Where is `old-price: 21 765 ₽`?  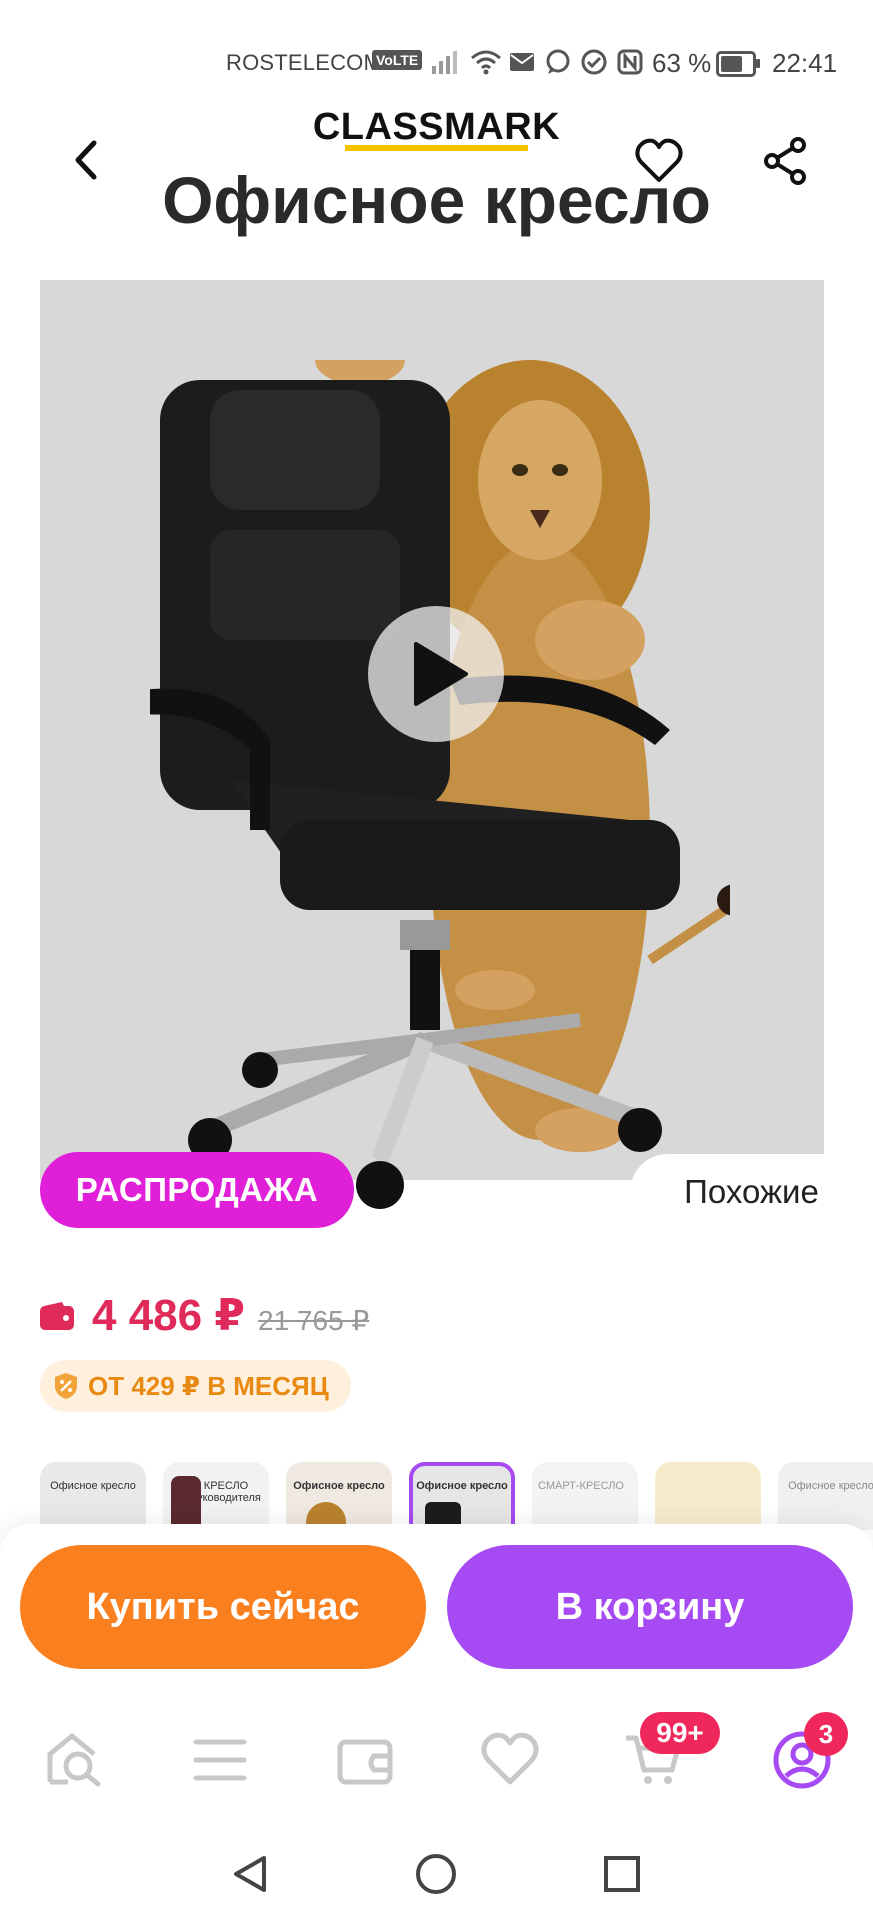 old-price: 21 765 ₽ is located at coordinates (314, 1320).